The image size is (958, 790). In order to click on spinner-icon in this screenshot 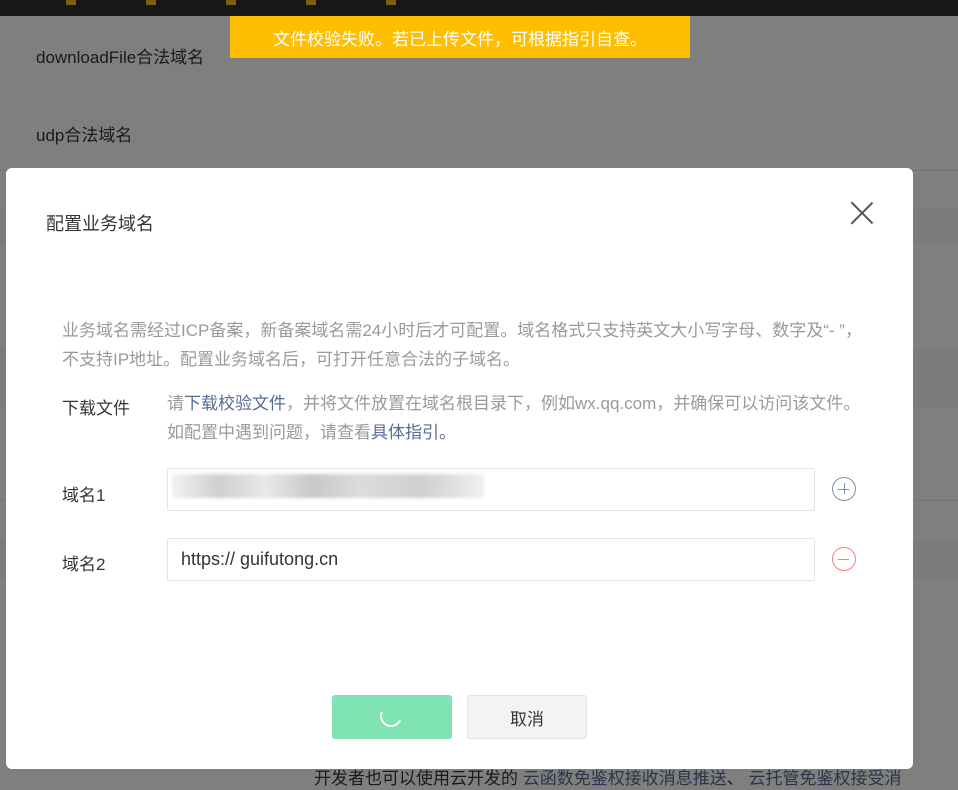, I will do `click(391, 716)`.